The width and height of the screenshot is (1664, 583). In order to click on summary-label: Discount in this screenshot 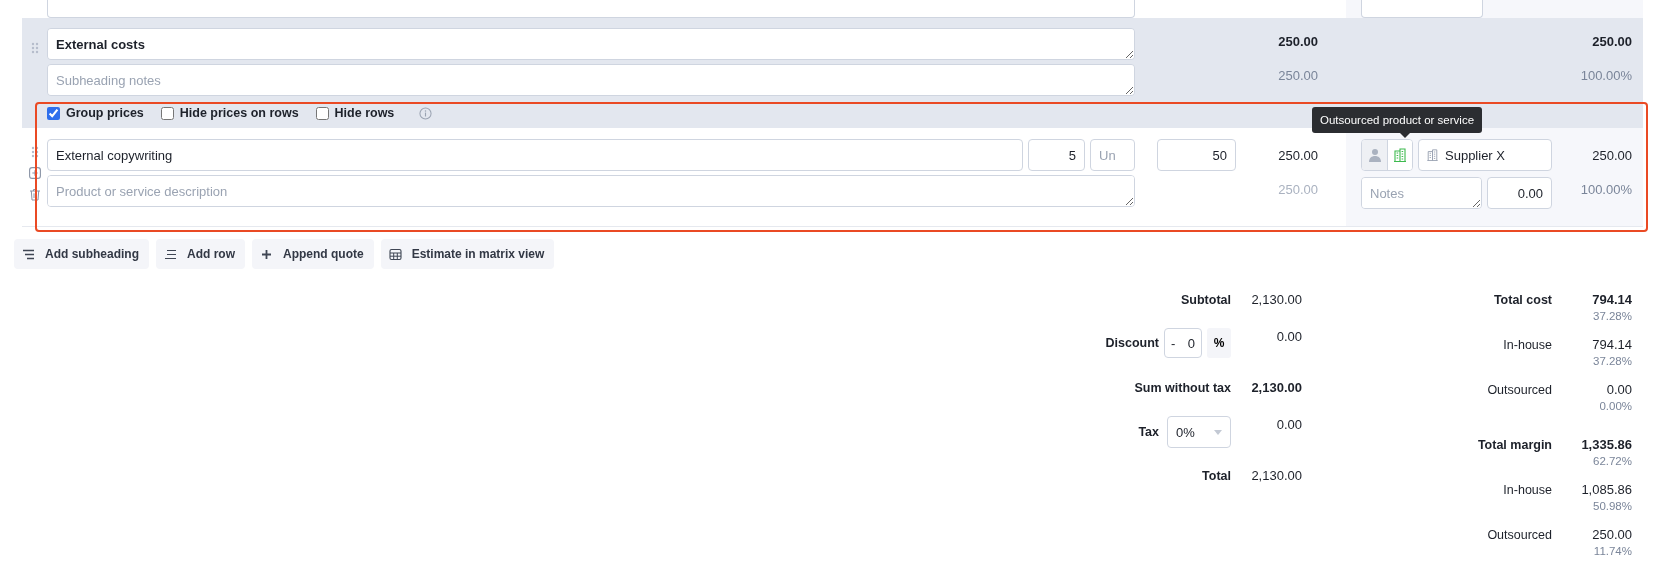, I will do `click(1132, 343)`.